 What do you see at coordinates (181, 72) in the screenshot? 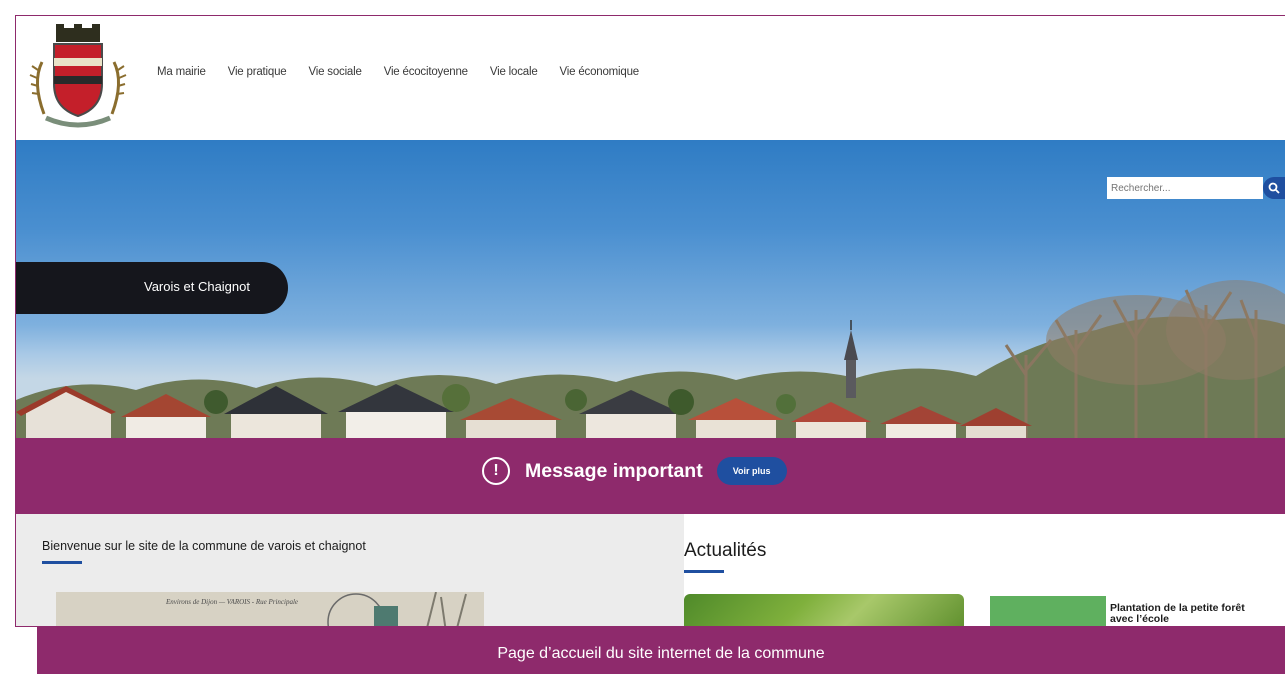
I see `nav-item-ma-mairie: Ma mairie` at bounding box center [181, 72].